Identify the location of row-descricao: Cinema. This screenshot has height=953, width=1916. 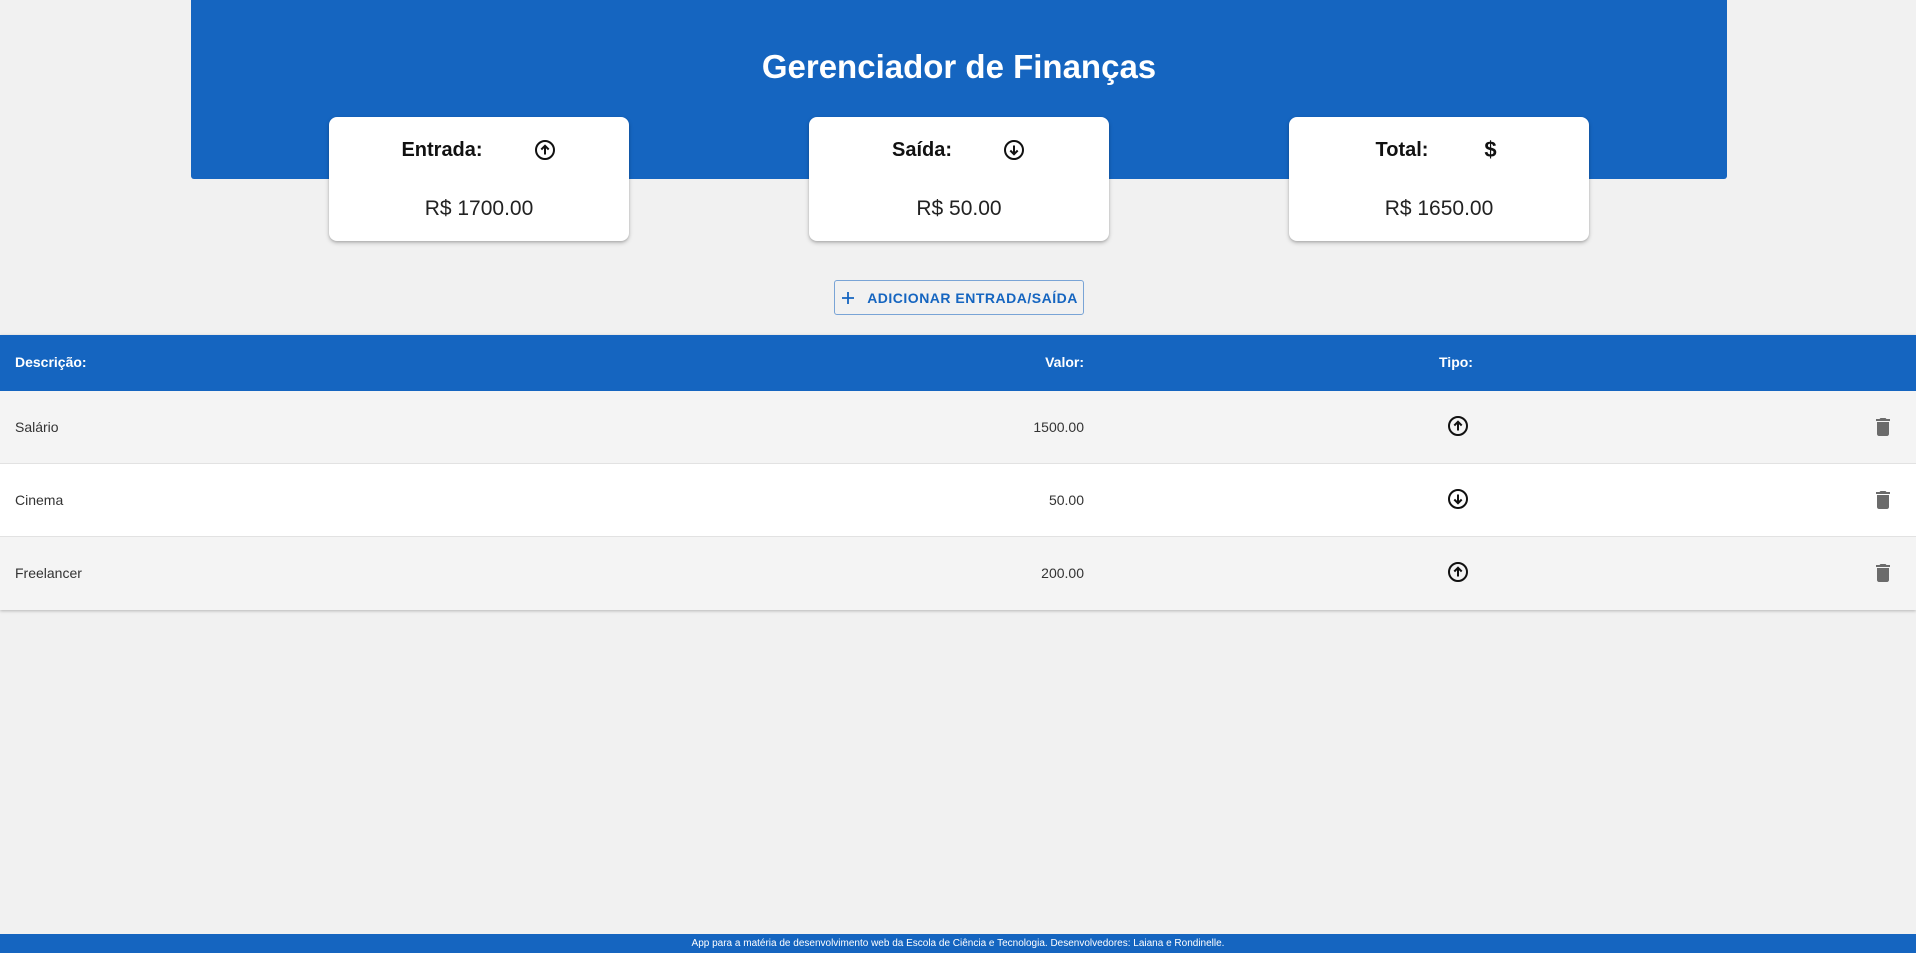
(39, 500).